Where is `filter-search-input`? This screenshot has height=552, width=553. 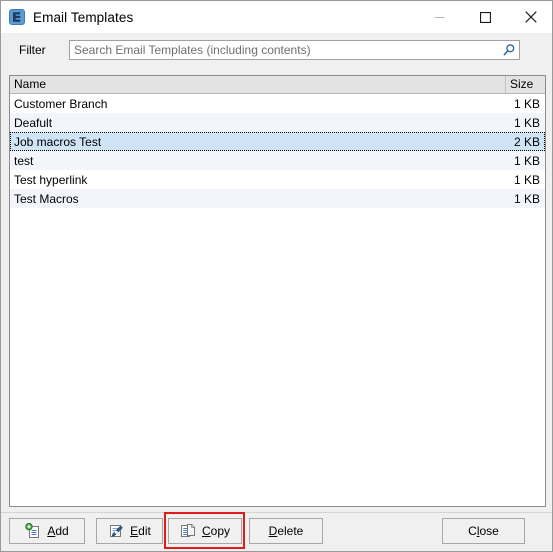
filter-search-input is located at coordinates (284, 50).